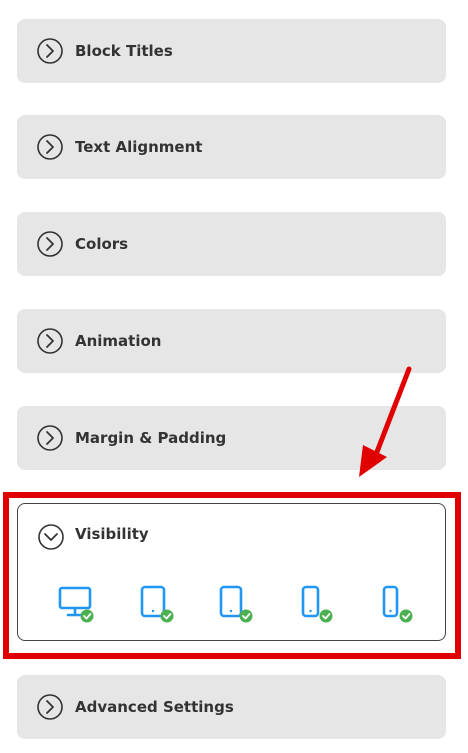  What do you see at coordinates (156, 604) in the screenshot?
I see `tablet-visible-icon` at bounding box center [156, 604].